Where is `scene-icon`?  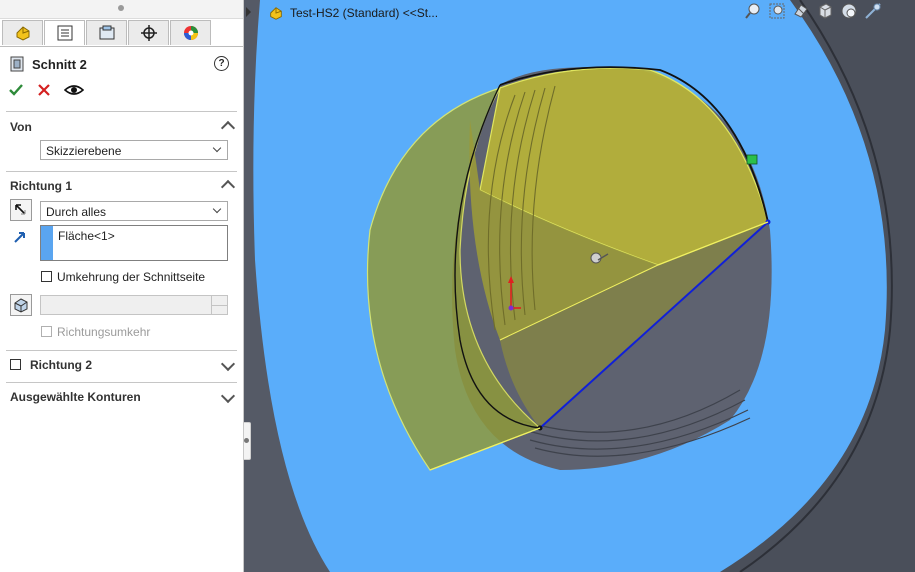
scene-icon is located at coordinates (873, 11).